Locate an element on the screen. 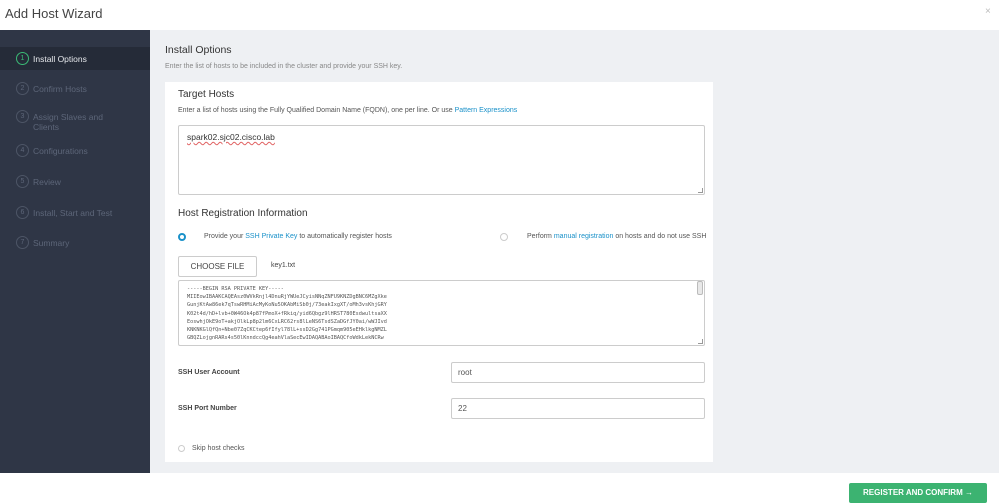 Image resolution: width=999 pixels, height=503 pixels. step-install-options: 1 Install Options is located at coordinates (75, 58).